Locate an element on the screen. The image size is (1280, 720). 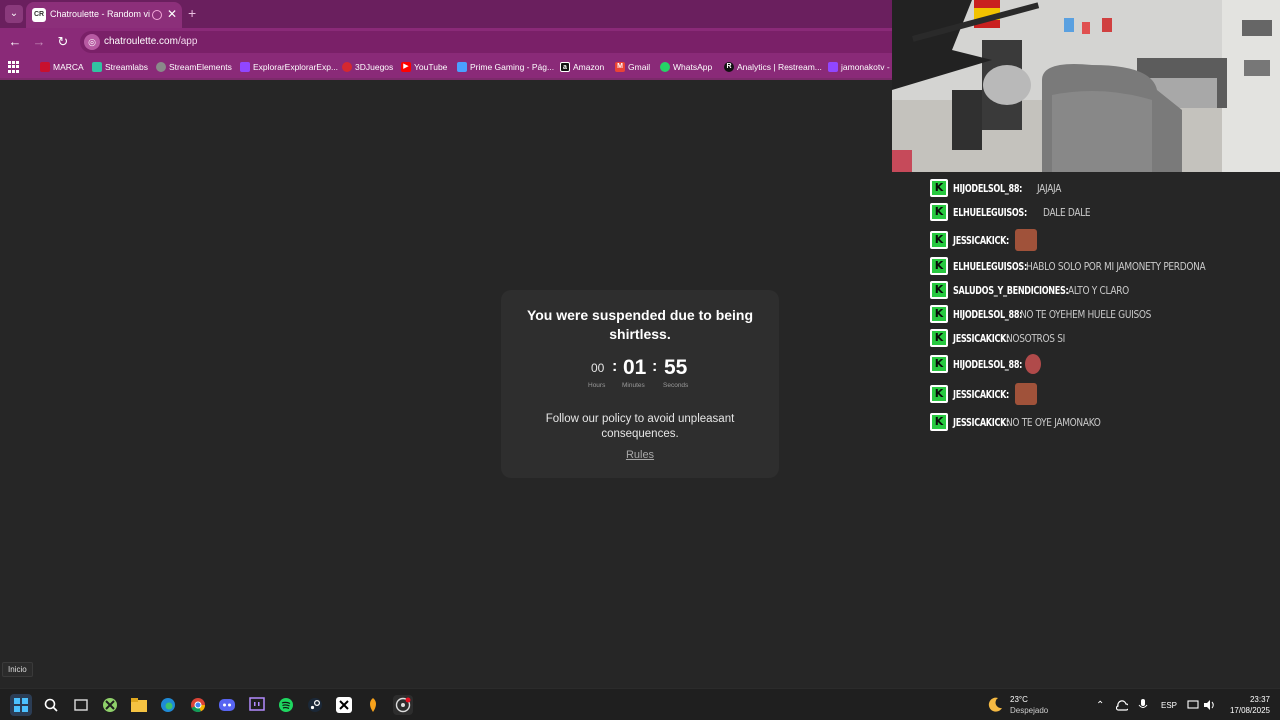
microphone-icon is located at coordinates (1143, 704).